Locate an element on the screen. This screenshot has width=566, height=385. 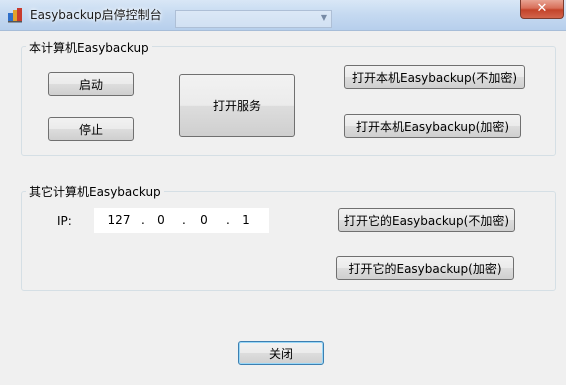
close-button: 关闭 is located at coordinates (281, 353).